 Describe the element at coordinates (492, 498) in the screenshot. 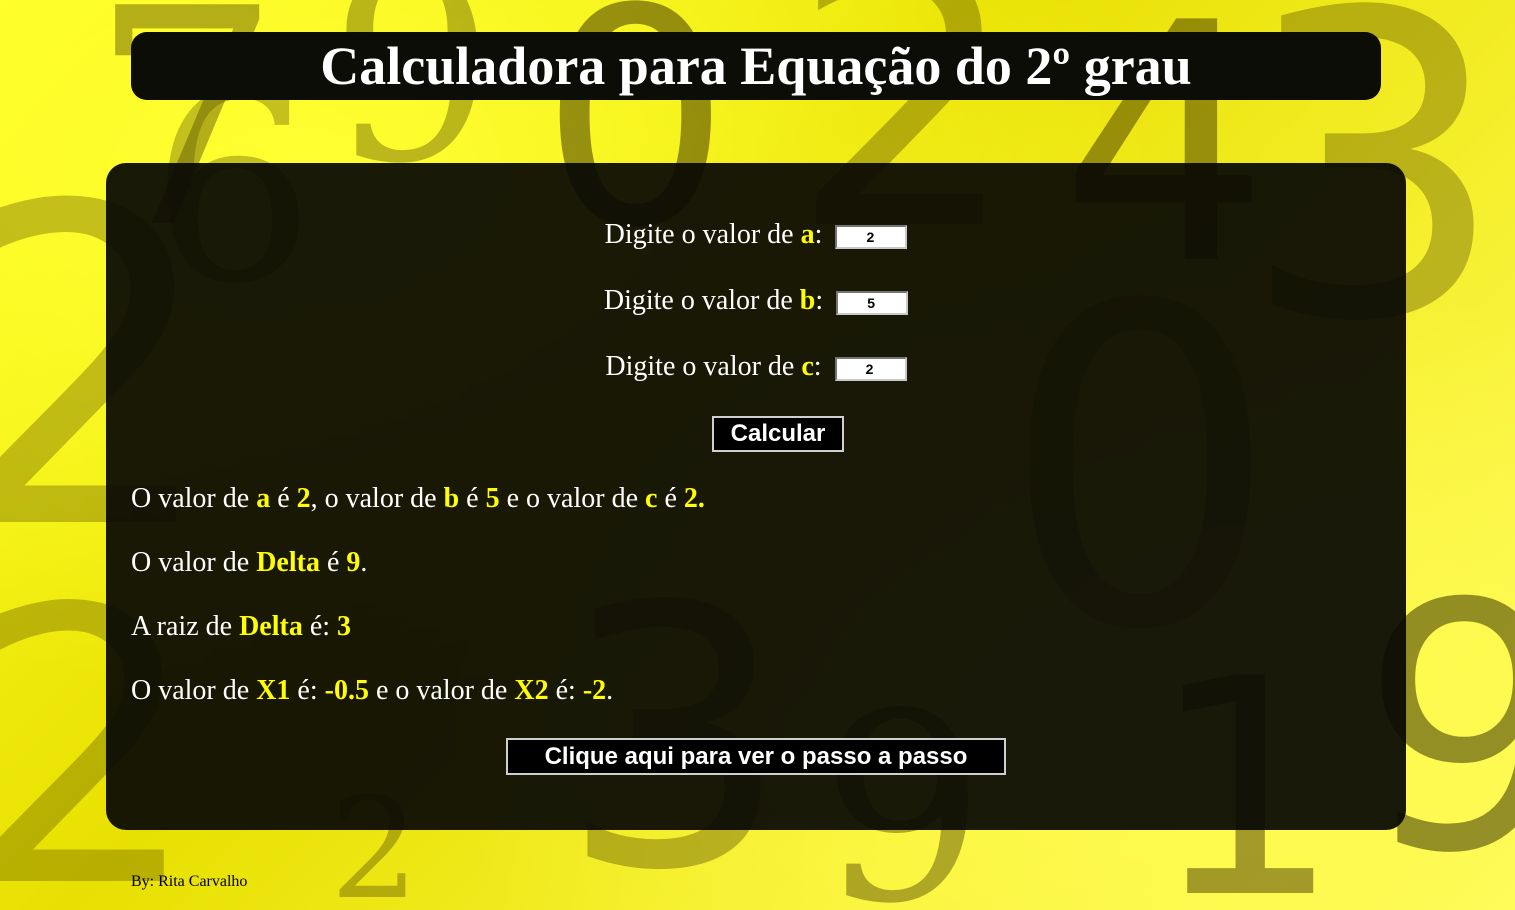

I see `result-b-value: 5` at that location.